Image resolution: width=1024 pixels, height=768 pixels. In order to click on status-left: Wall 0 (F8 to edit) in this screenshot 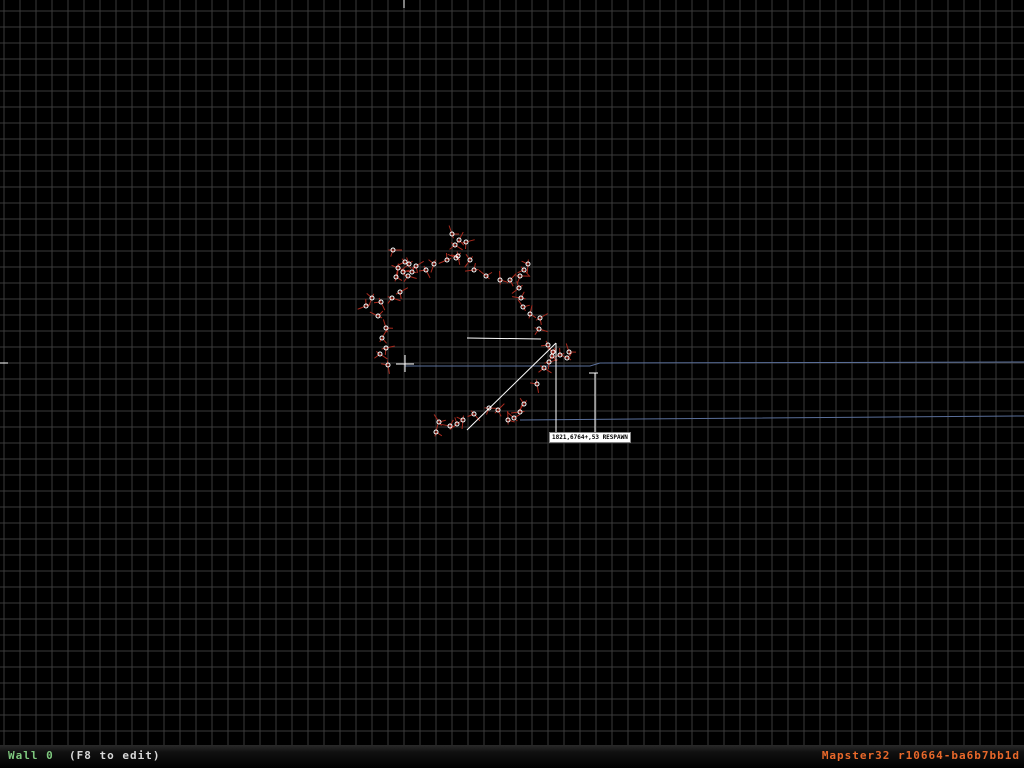, I will do `click(84, 755)`.